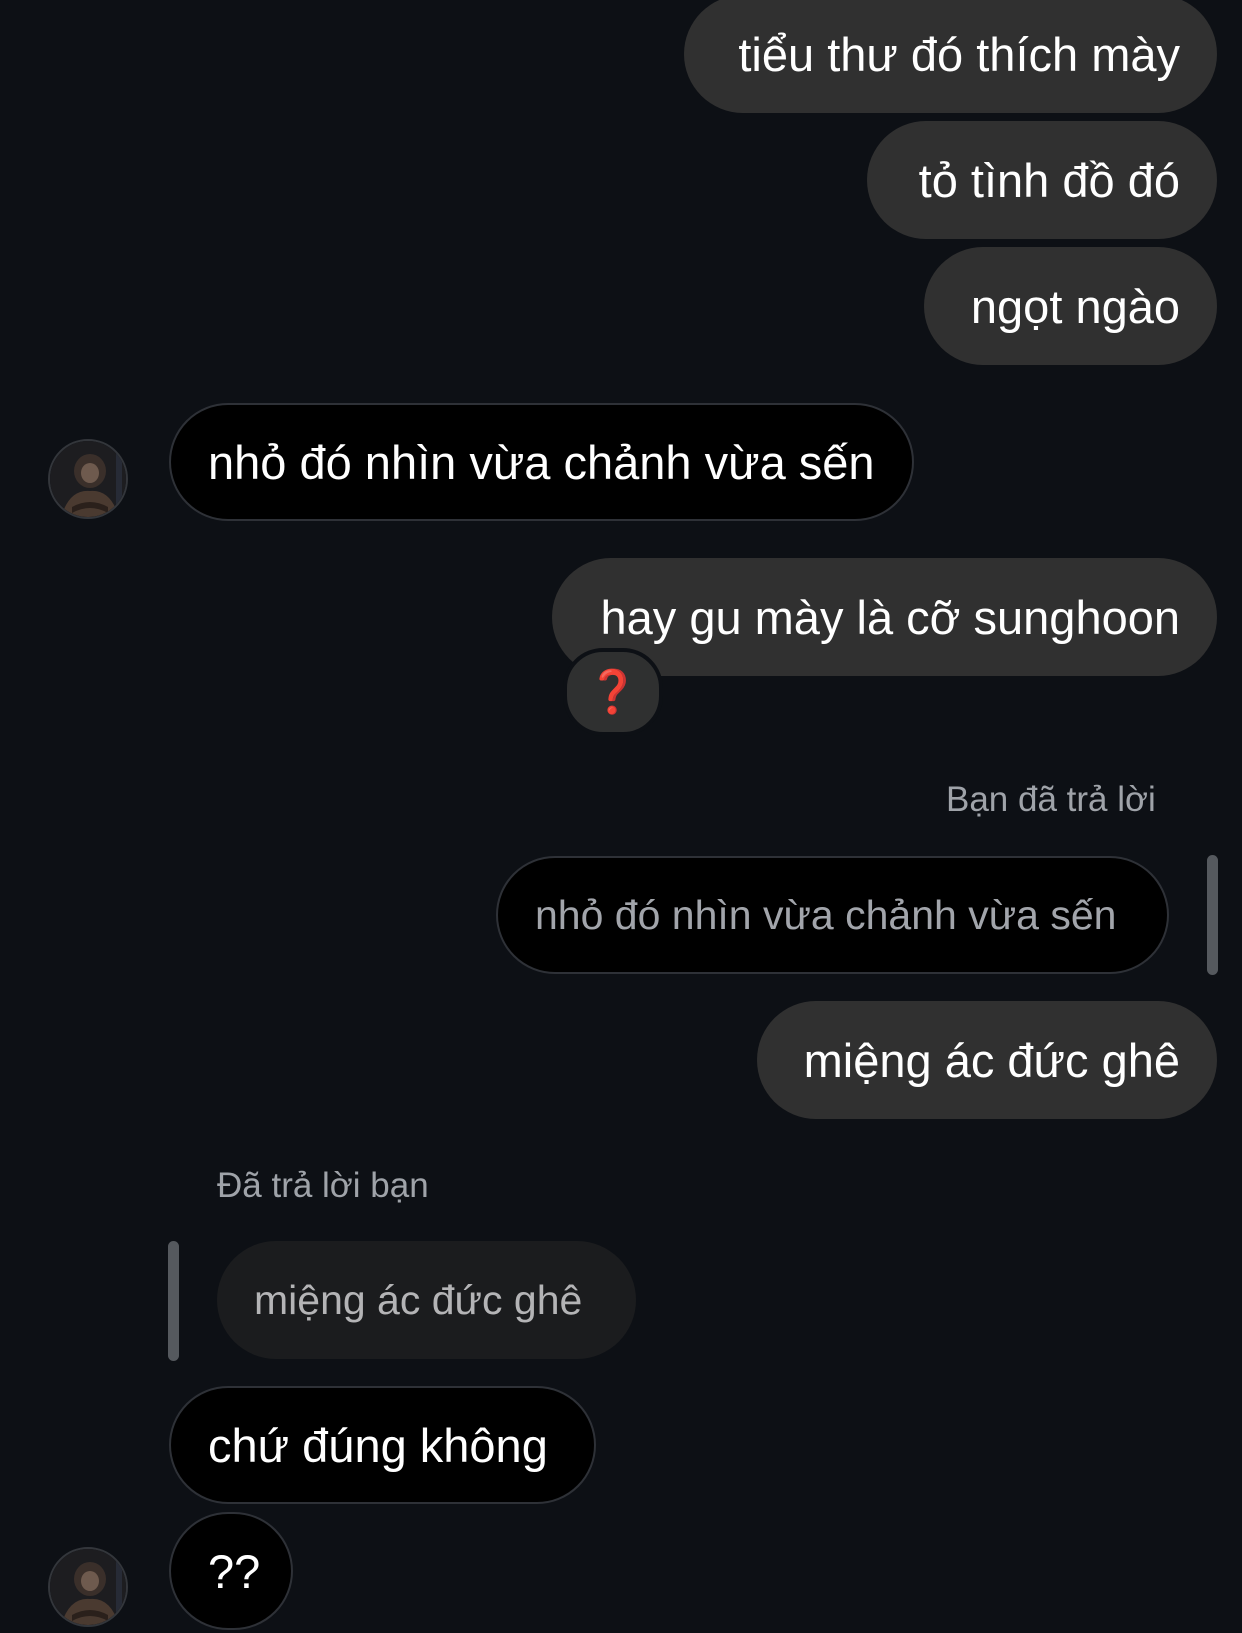 Image resolution: width=1242 pixels, height=1633 pixels. Describe the element at coordinates (323, 1185) in the screenshot. I see `reply-label: Đã trả lời bạn` at that location.